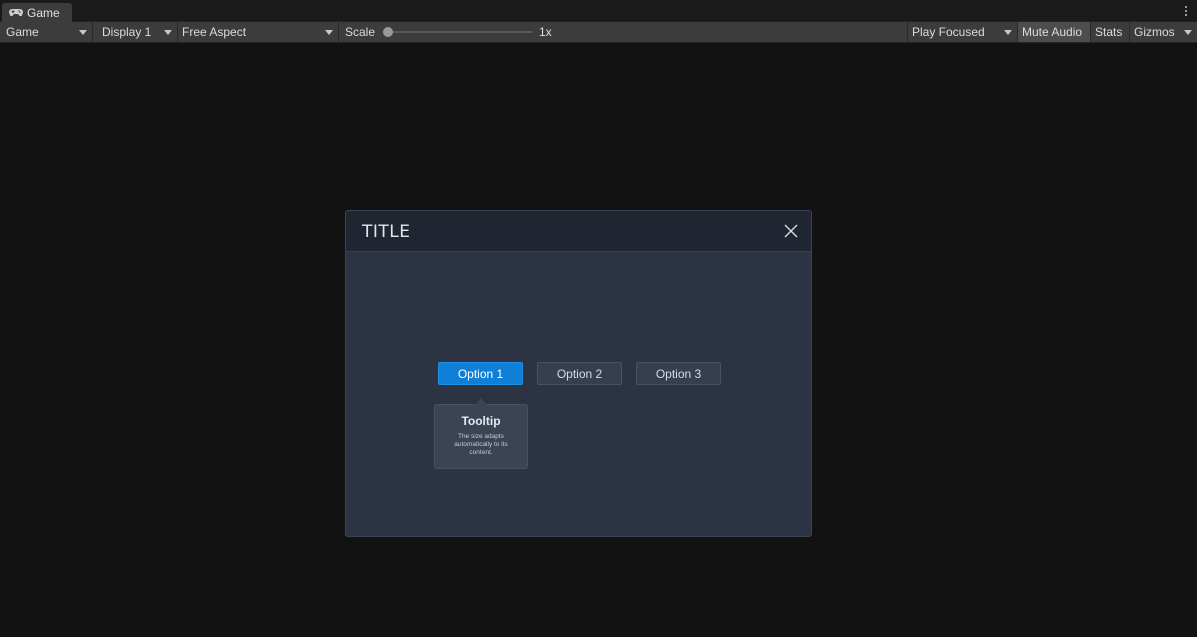  I want to click on stats-toggle: Stats, so click(1110, 32).